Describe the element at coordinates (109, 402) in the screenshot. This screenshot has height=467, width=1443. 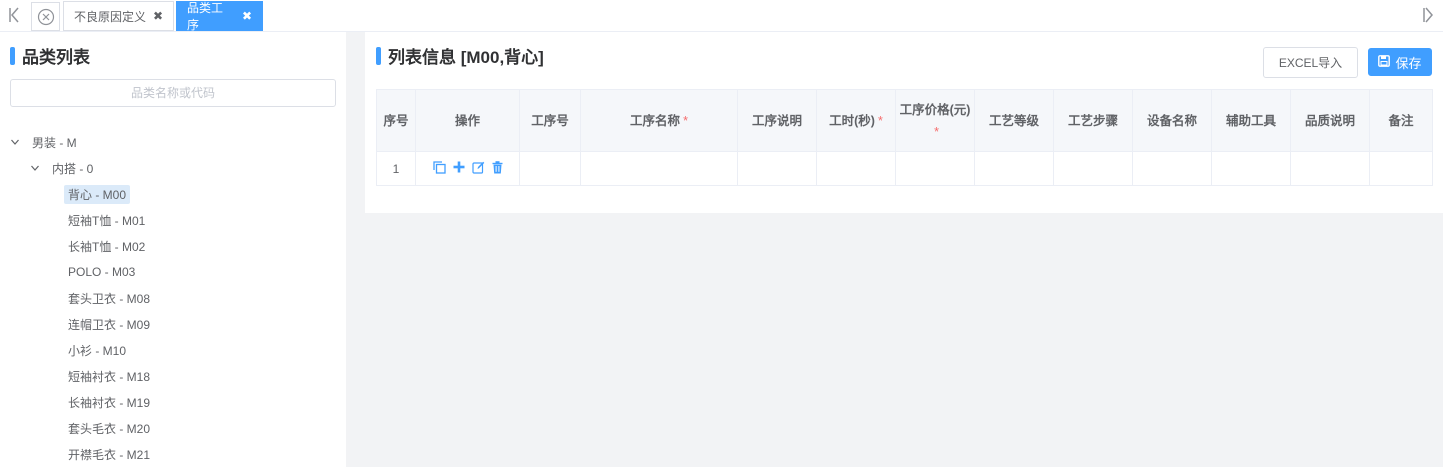
I see `tree-node-label: 长袖衬衣 - M19` at that location.